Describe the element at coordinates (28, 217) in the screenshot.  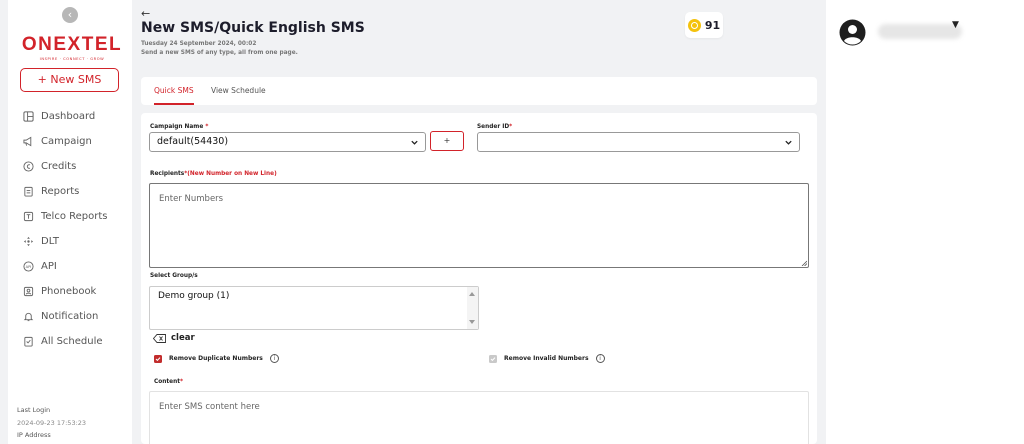
I see `telco-report-icon` at that location.